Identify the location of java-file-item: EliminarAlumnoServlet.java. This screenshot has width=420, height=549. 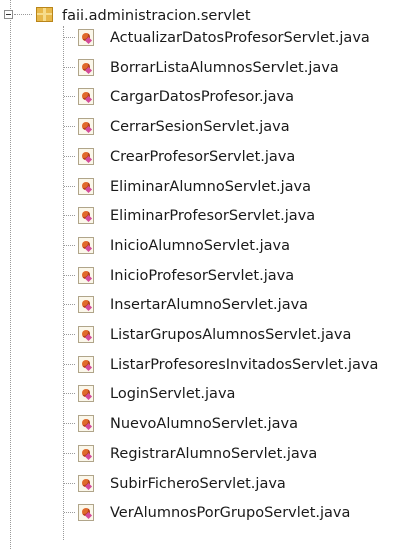
(241, 187).